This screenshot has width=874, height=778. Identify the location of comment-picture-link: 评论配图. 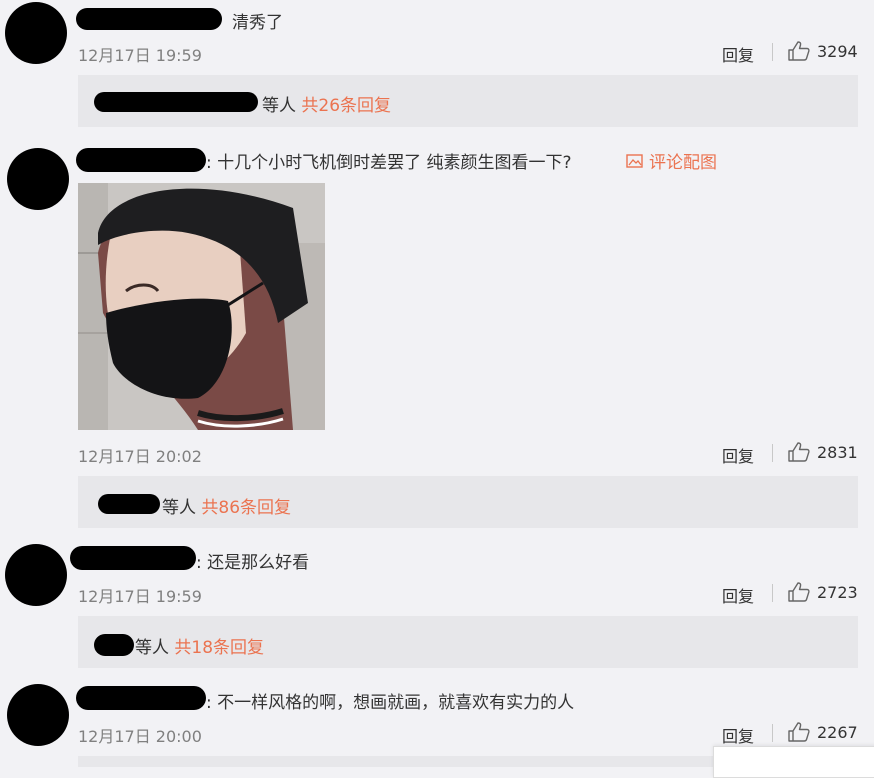
(671, 160).